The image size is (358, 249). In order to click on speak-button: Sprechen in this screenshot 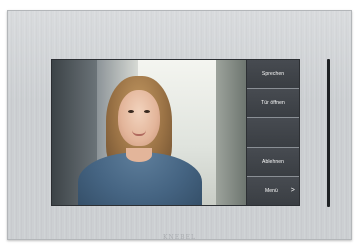, I will do `click(273, 75)`.